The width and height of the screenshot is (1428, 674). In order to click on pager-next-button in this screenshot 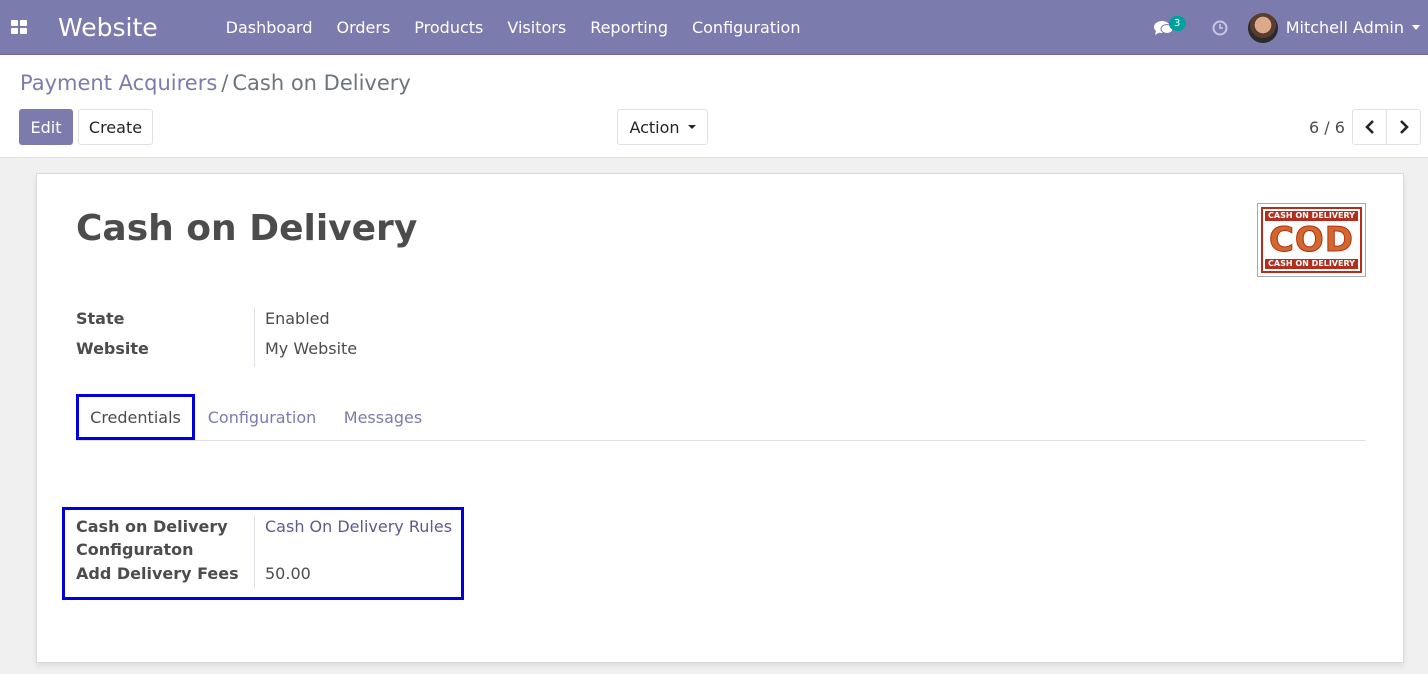, I will do `click(1403, 127)`.